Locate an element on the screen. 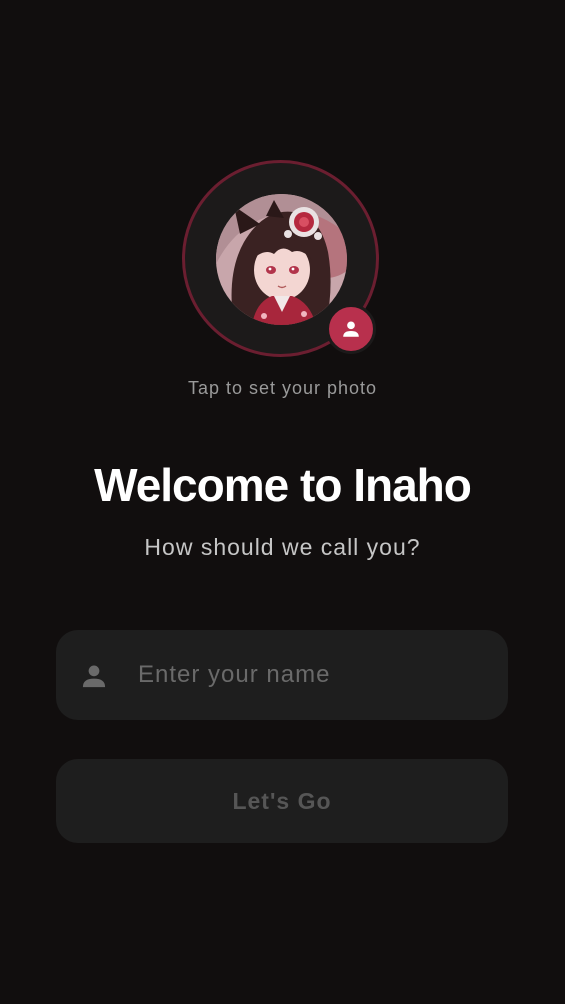 The image size is (565, 1004). photo-hint-text: Tap to set your photo is located at coordinates (282, 388).